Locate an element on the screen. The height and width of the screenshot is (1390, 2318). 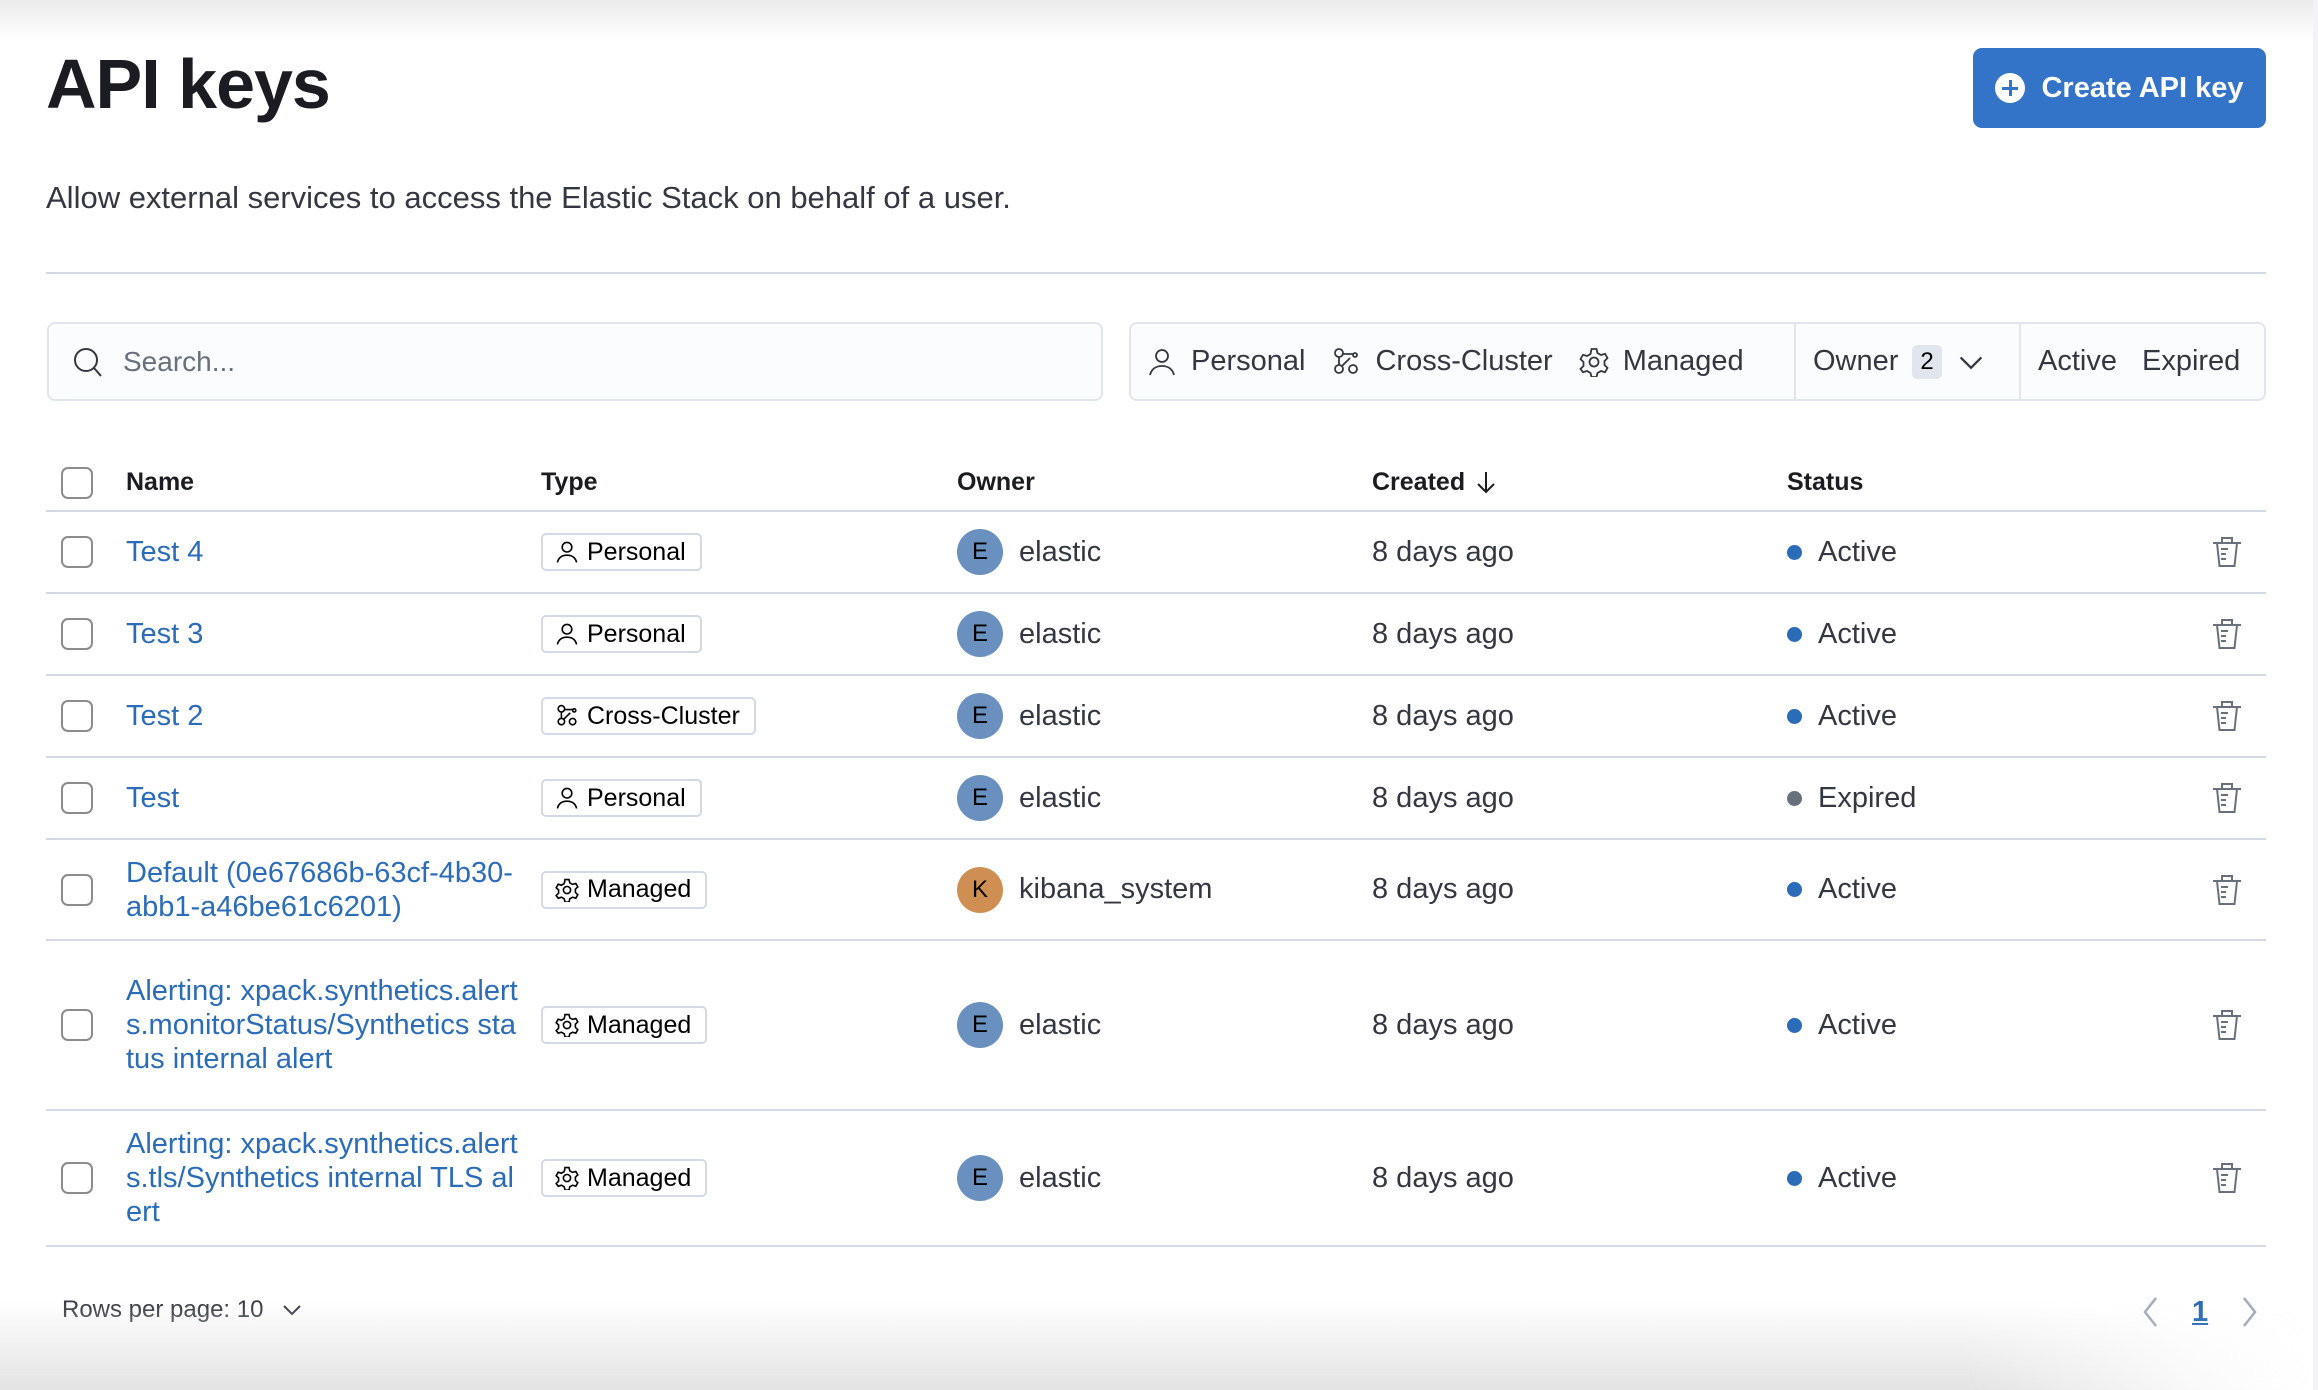
api-key-name-link: Test 4 is located at coordinates (323, 552).